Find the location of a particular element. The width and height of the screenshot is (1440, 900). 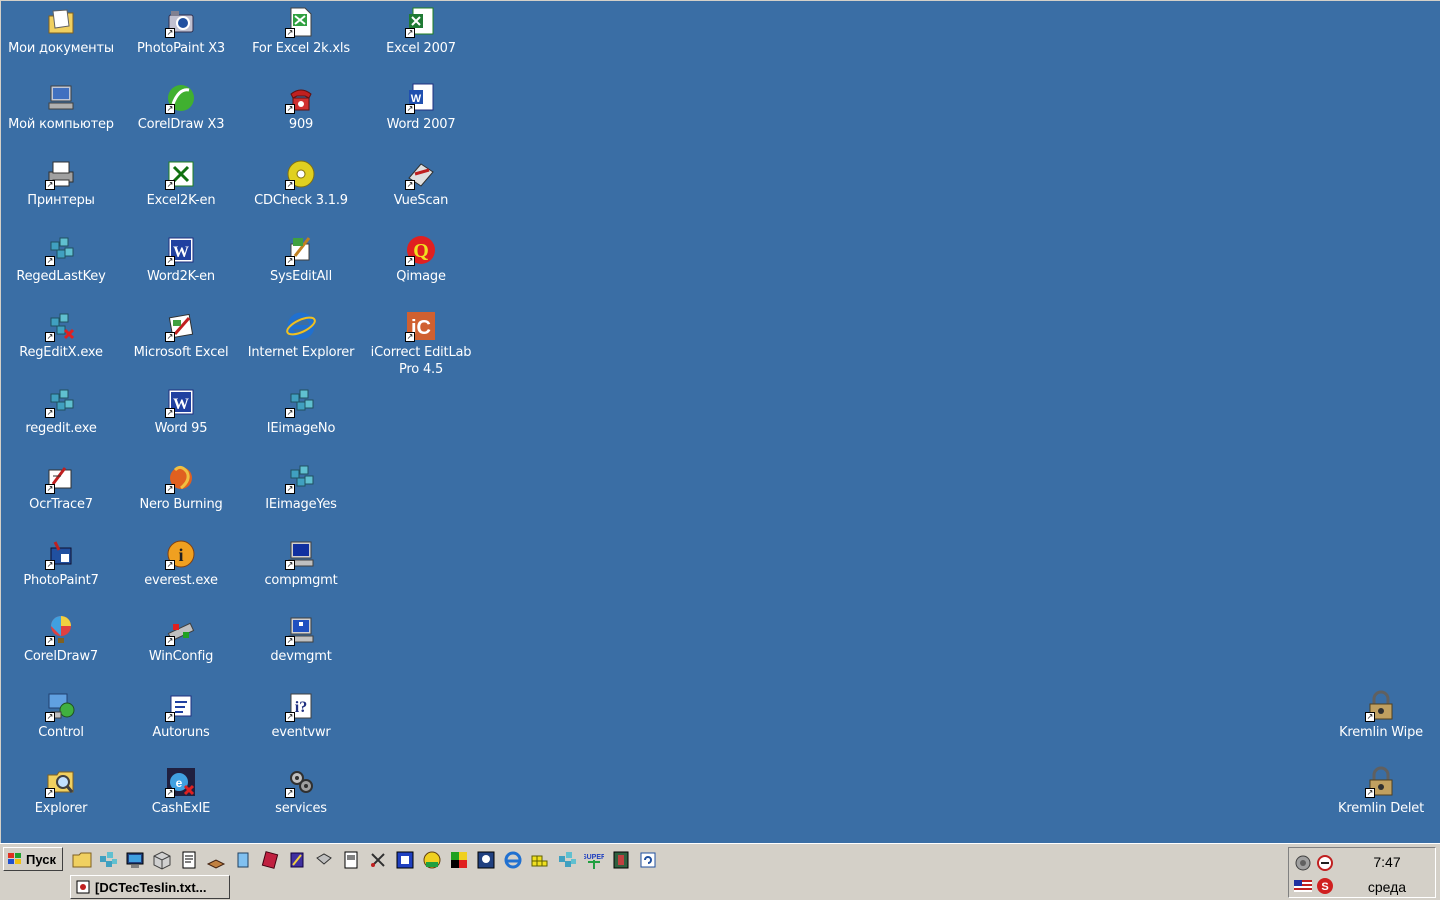

desktop-icon: ↗ Autoruns is located at coordinates (181, 714).